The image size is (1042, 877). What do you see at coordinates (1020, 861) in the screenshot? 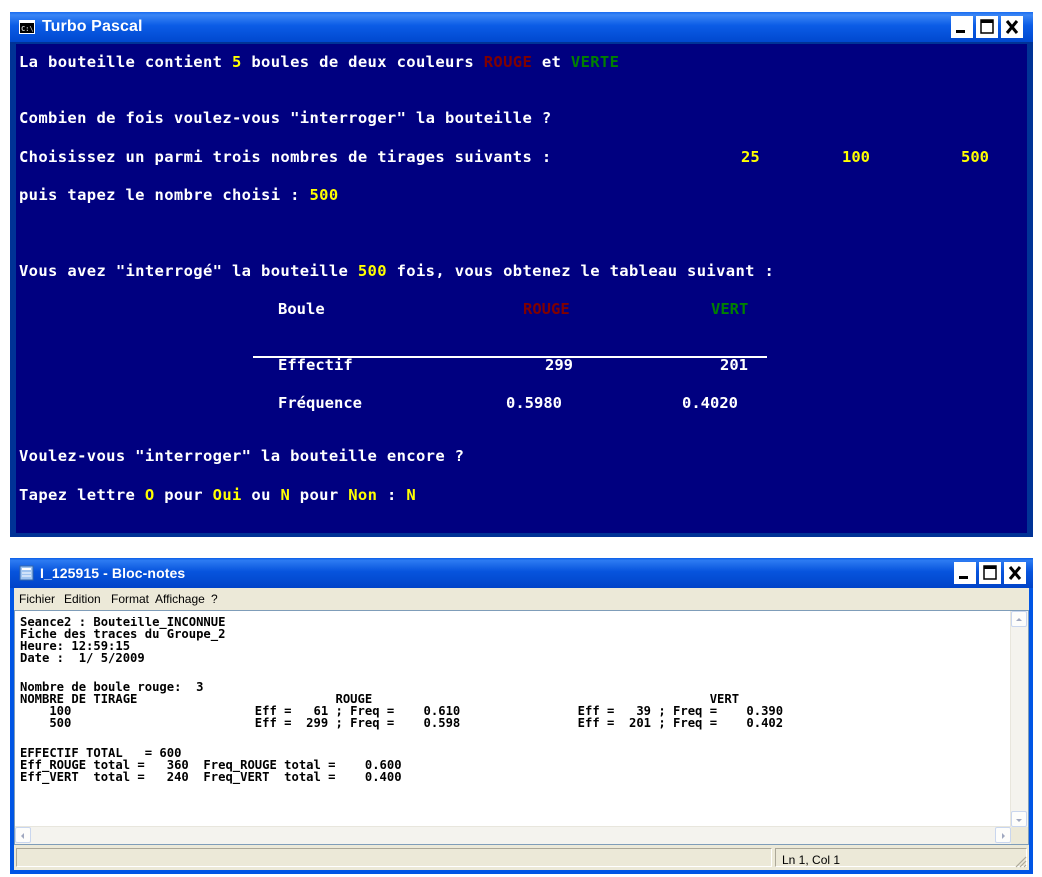
I see `resize-grip-icon` at bounding box center [1020, 861].